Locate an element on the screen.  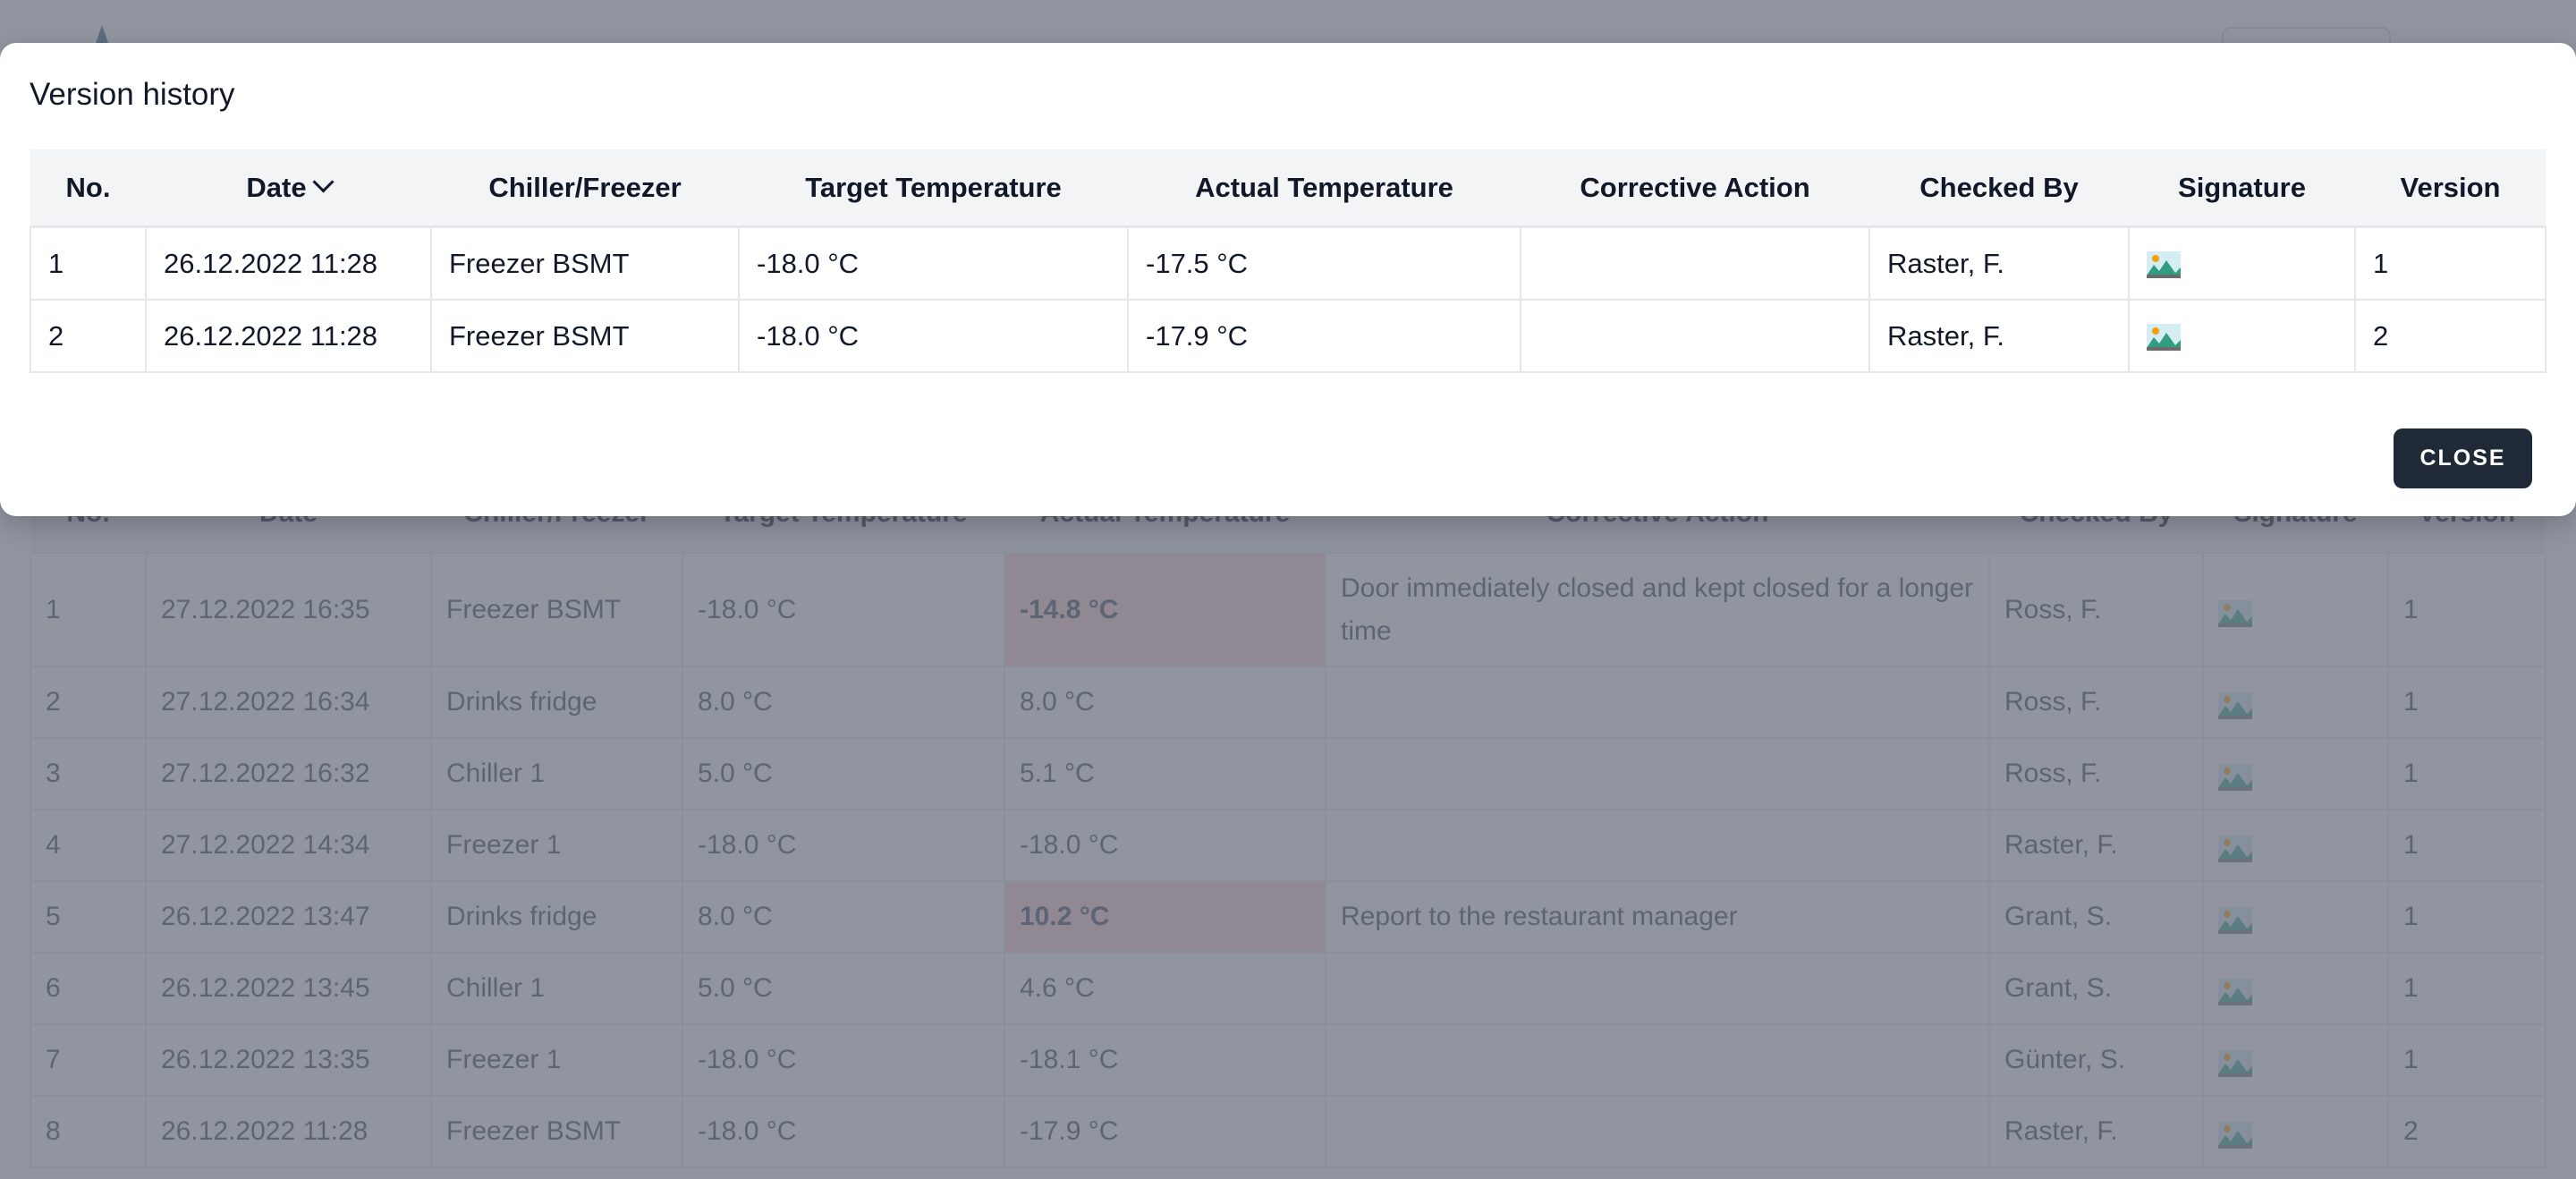
column-header-label: Target Temperature is located at coordinates (933, 187).